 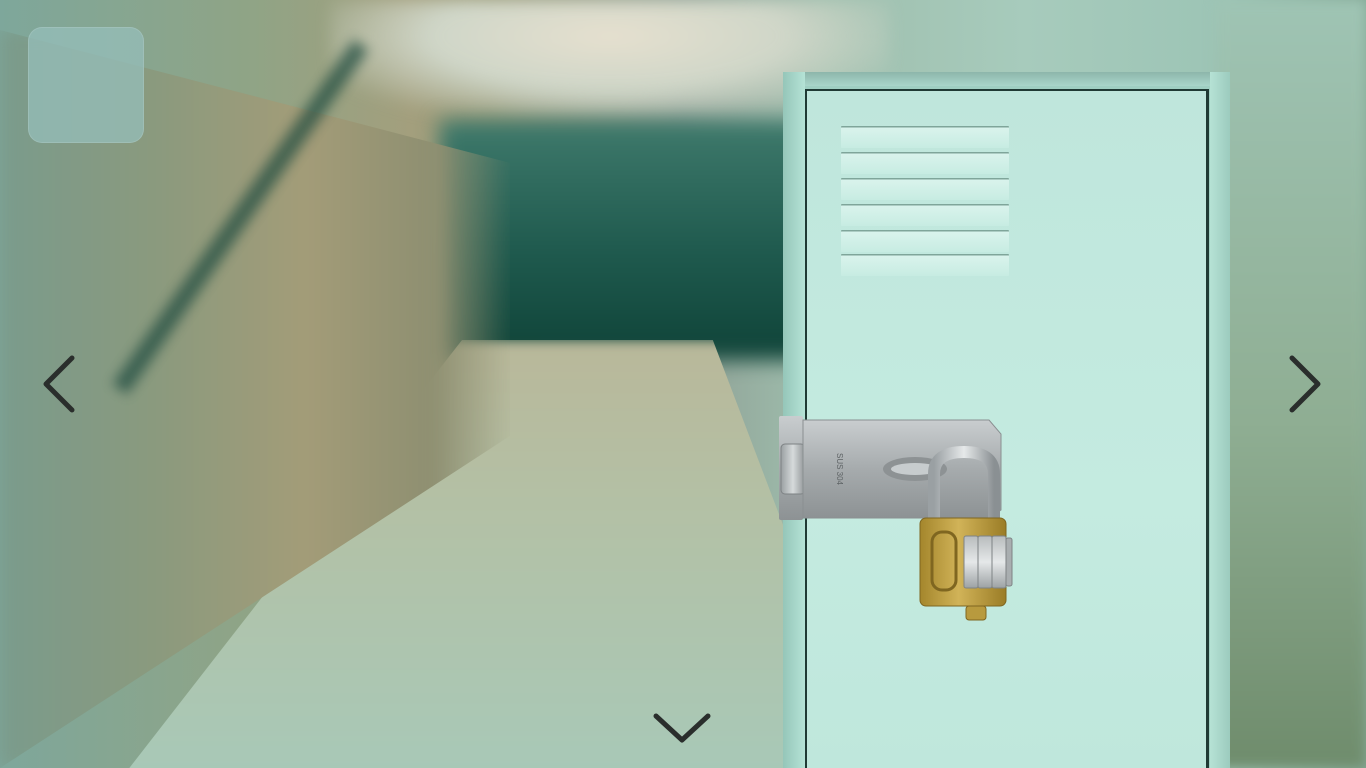 I want to click on nav-down-button, so click(x=682, y=730).